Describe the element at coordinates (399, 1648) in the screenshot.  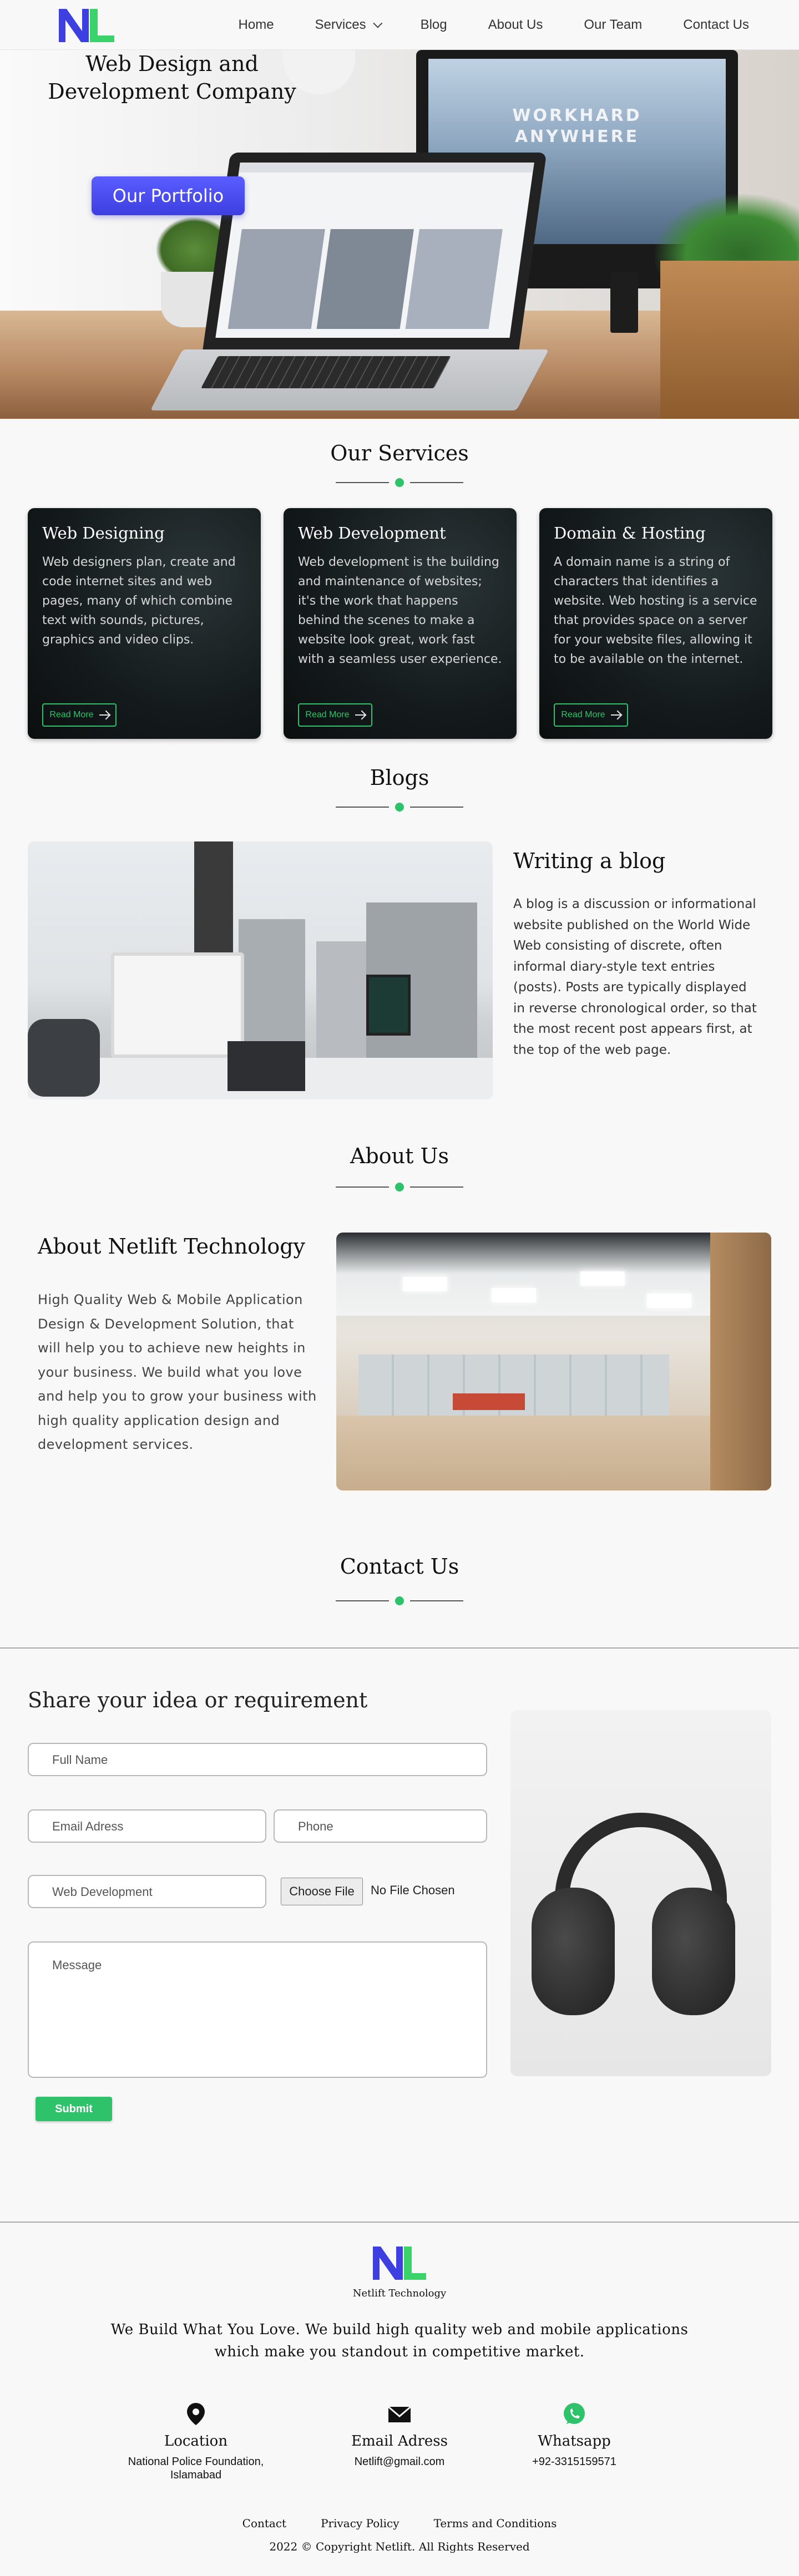
I see `contact-separator` at that location.